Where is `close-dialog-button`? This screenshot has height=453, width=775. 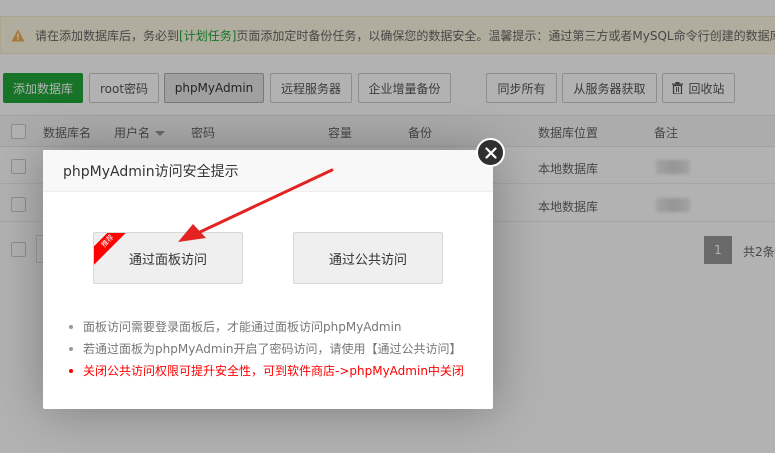 close-dialog-button is located at coordinates (490, 152).